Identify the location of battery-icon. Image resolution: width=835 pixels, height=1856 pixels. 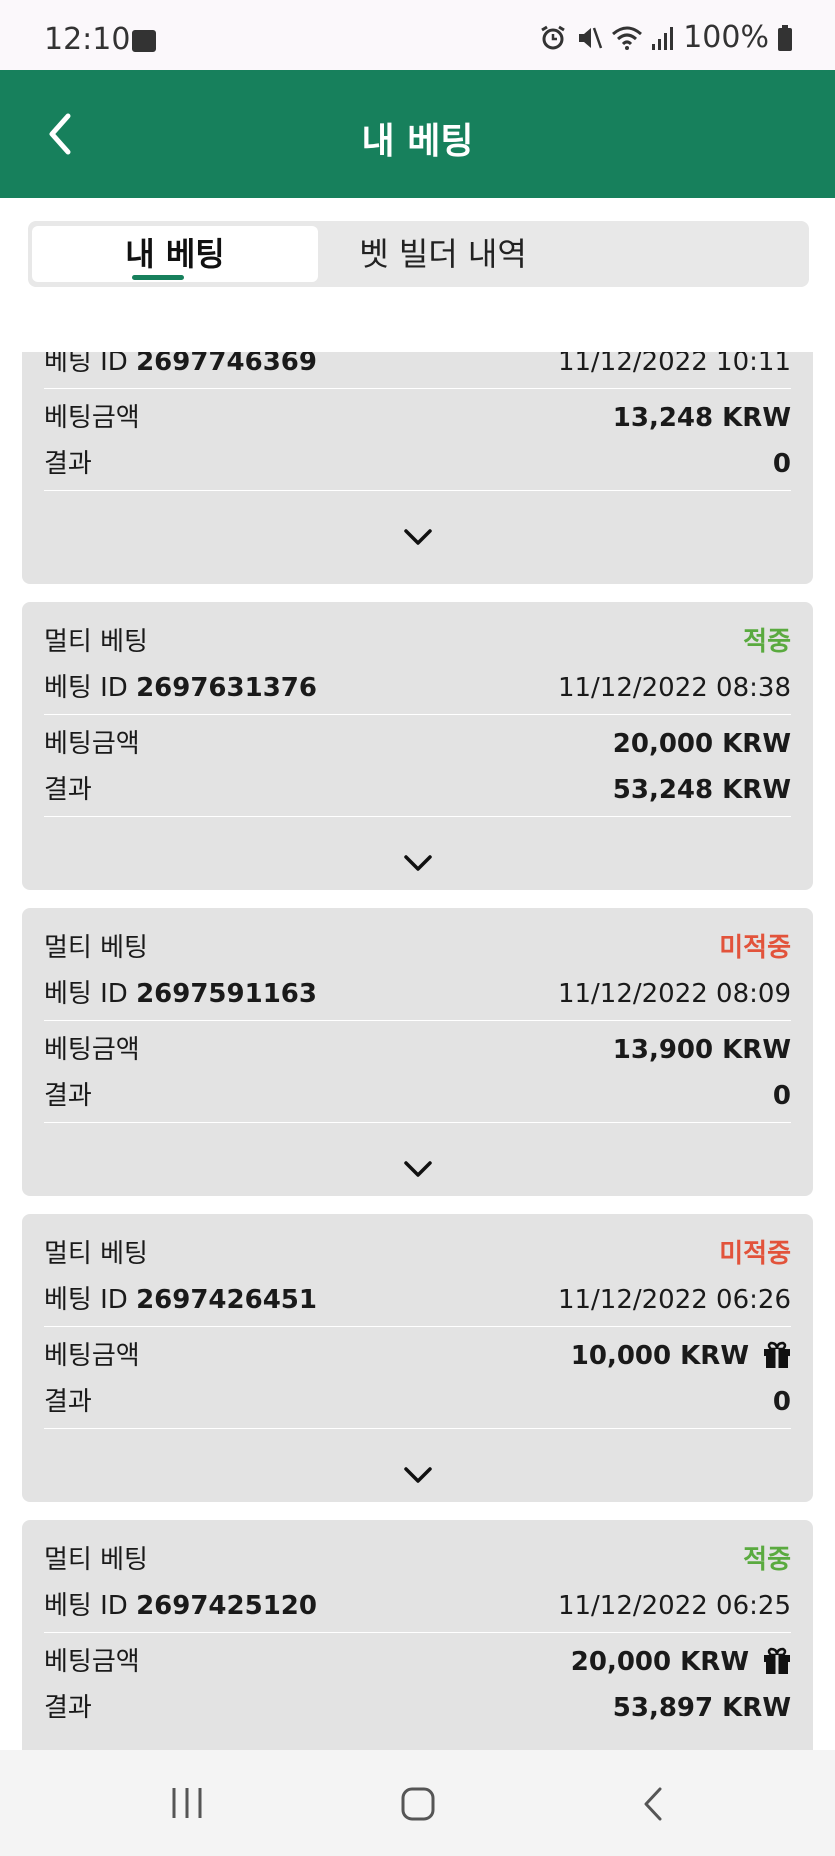
(785, 37).